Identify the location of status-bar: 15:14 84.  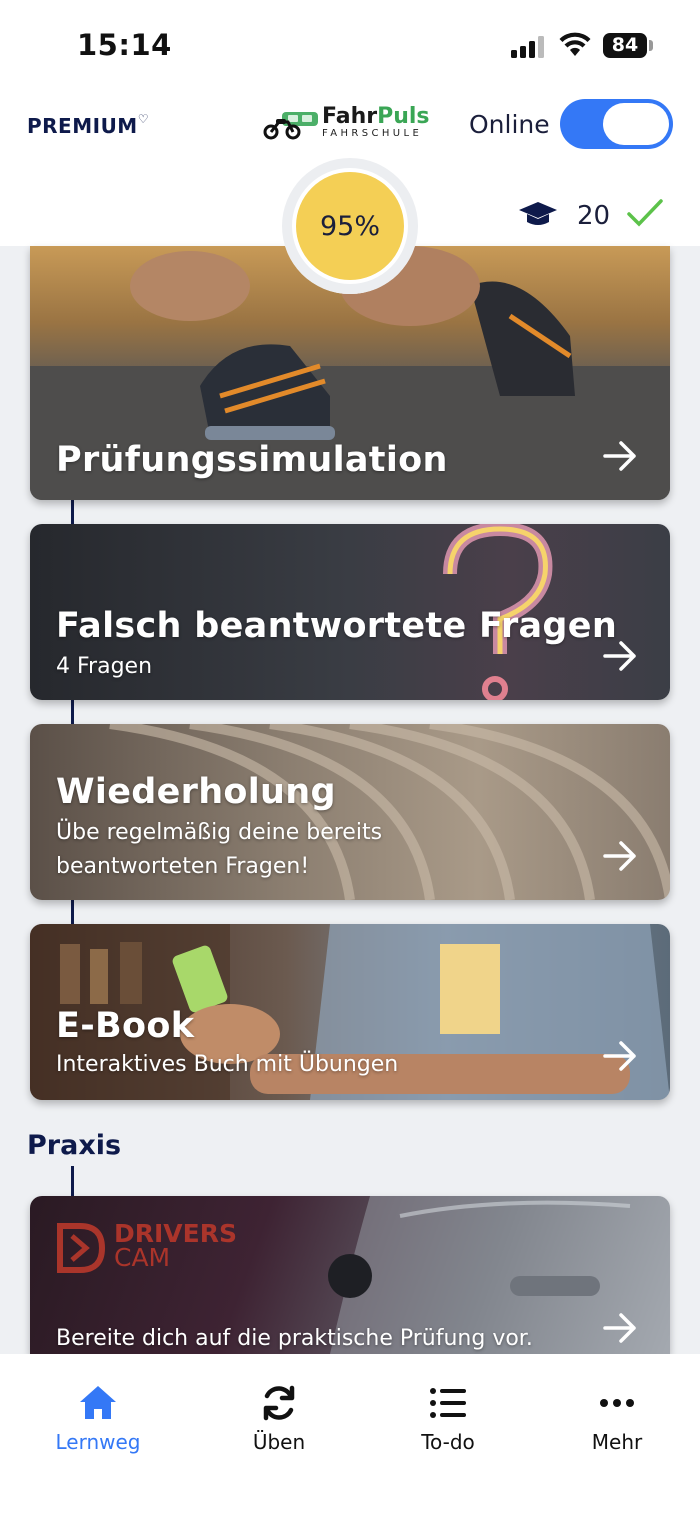
(350, 46).